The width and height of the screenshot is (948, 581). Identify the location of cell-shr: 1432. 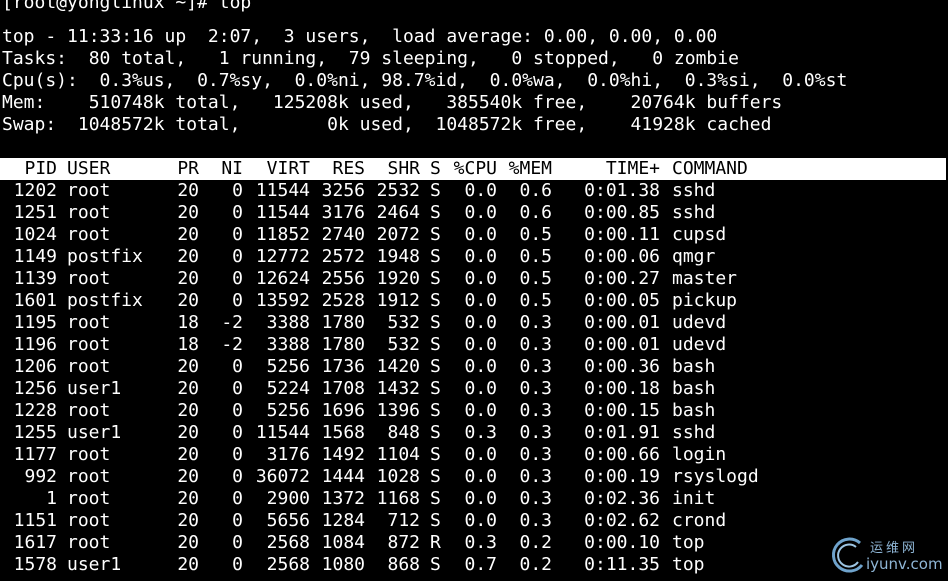
(398, 388).